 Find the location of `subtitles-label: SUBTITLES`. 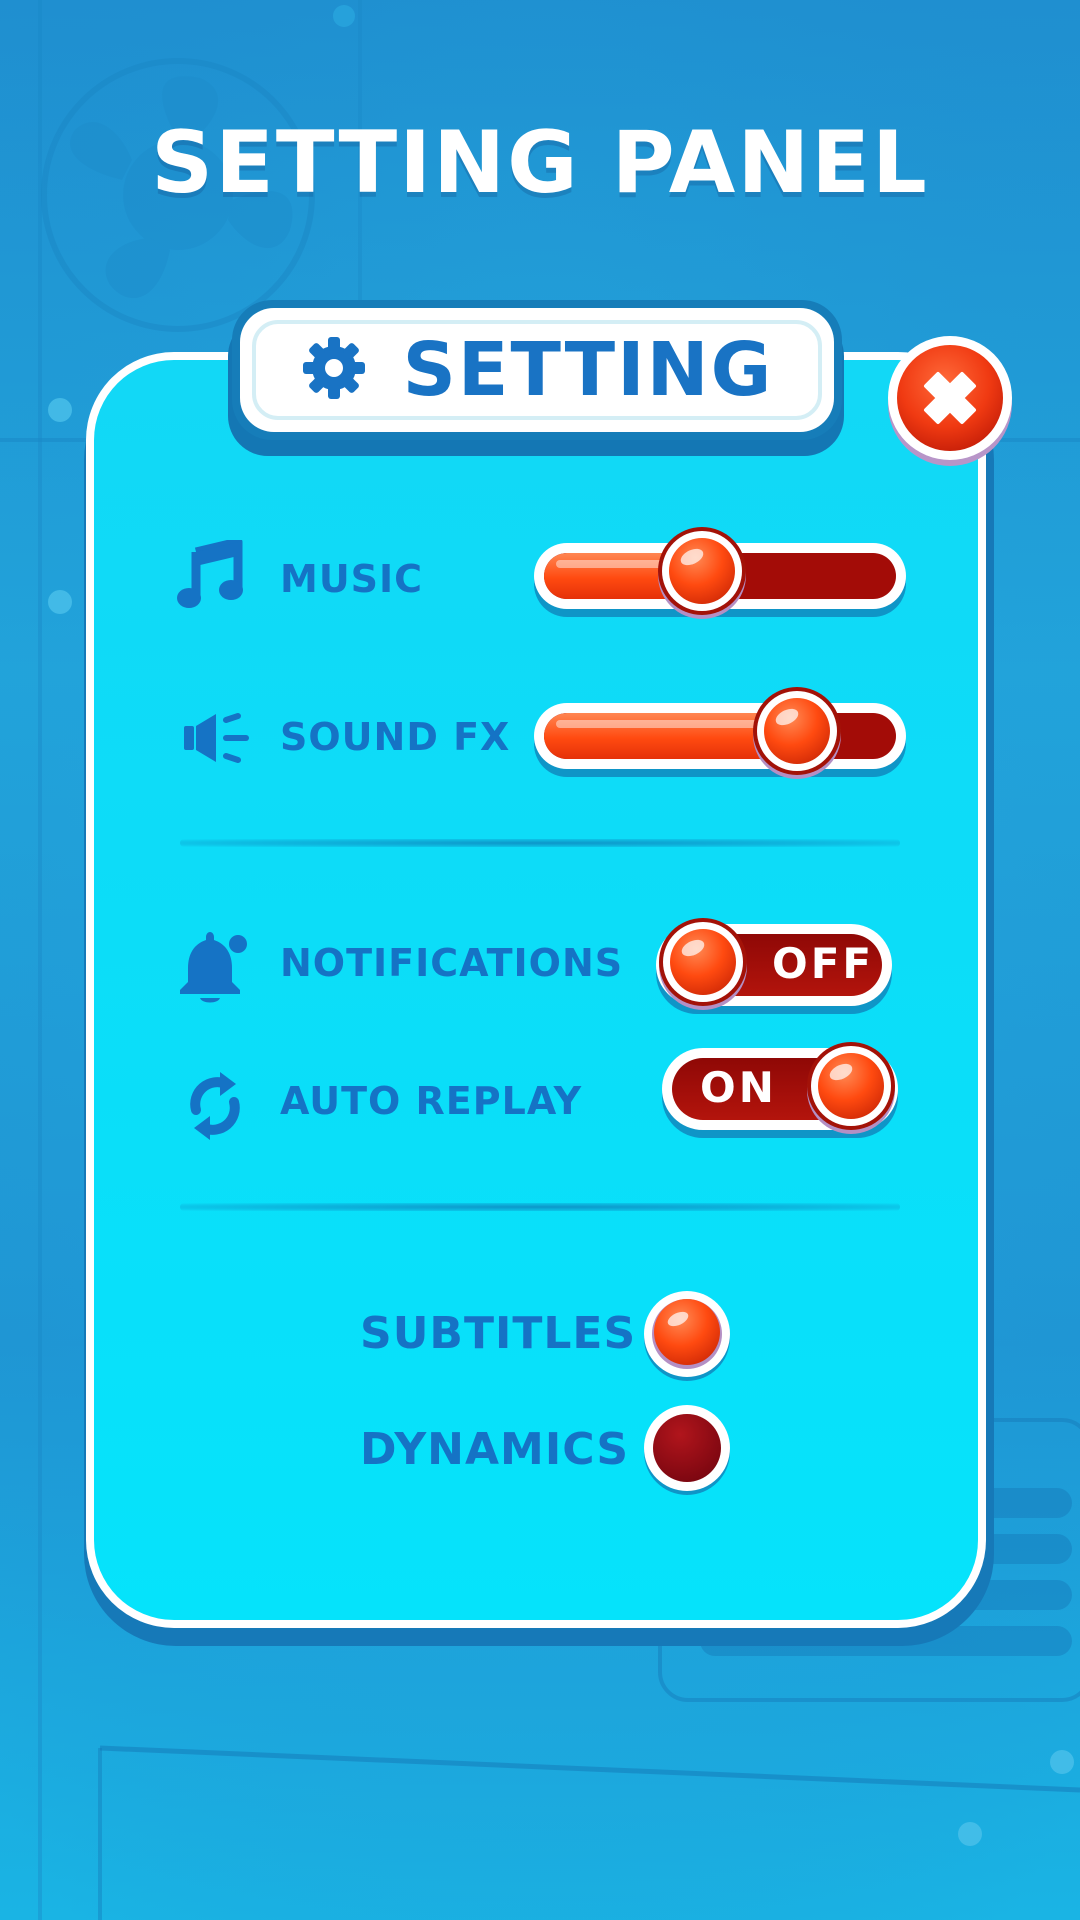

subtitles-label: SUBTITLES is located at coordinates (498, 1333).